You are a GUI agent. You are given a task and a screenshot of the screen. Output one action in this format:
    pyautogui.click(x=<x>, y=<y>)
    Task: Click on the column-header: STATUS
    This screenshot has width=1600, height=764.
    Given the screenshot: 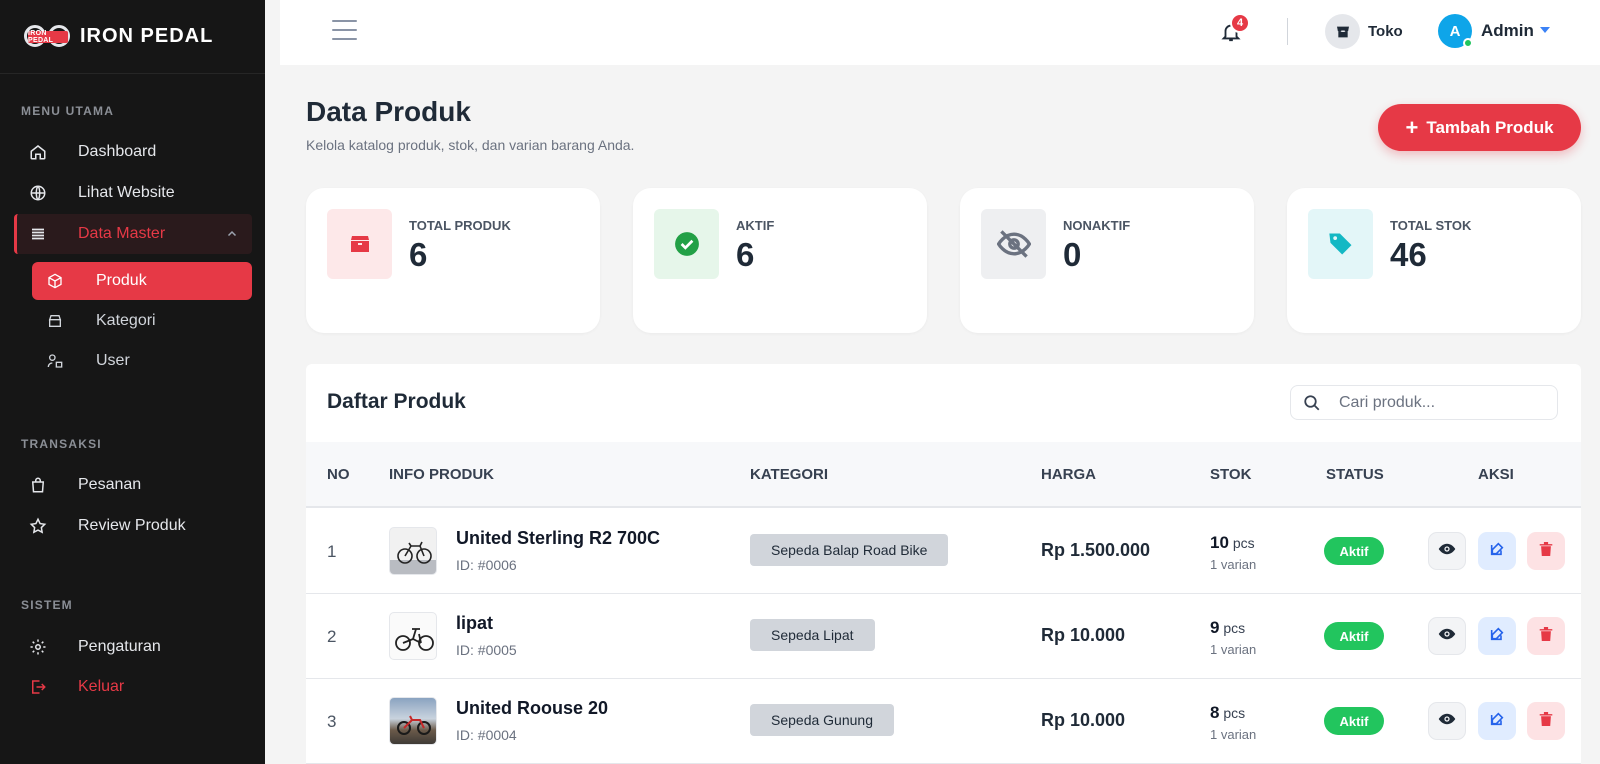 What is the action you would take?
    pyautogui.click(x=1355, y=474)
    